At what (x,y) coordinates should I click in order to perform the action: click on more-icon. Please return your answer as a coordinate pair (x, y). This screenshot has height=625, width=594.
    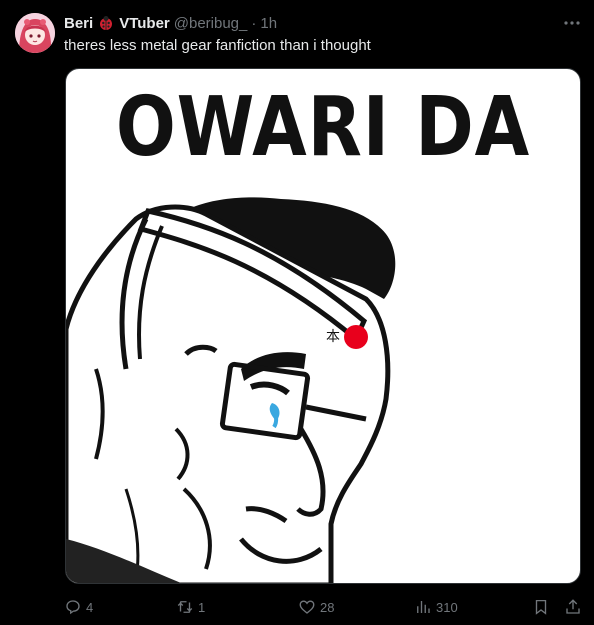
    Looking at the image, I should click on (572, 23).